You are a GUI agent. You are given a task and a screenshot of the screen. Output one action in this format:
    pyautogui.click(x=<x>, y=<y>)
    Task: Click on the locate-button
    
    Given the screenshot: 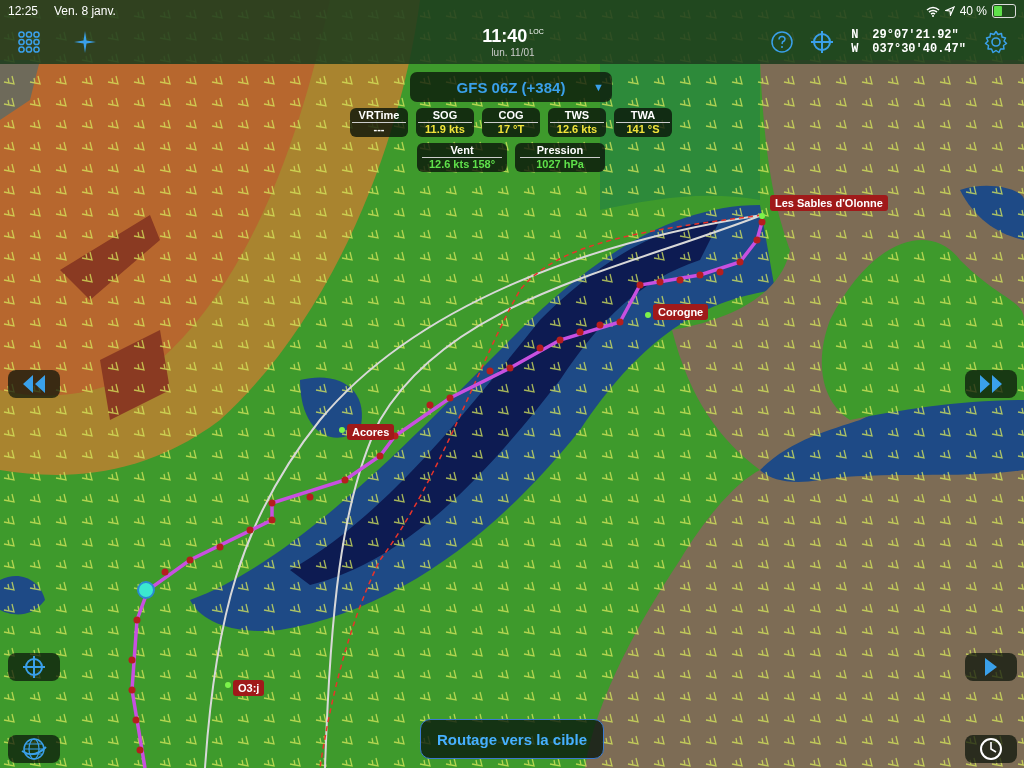 What is the action you would take?
    pyautogui.click(x=34, y=667)
    